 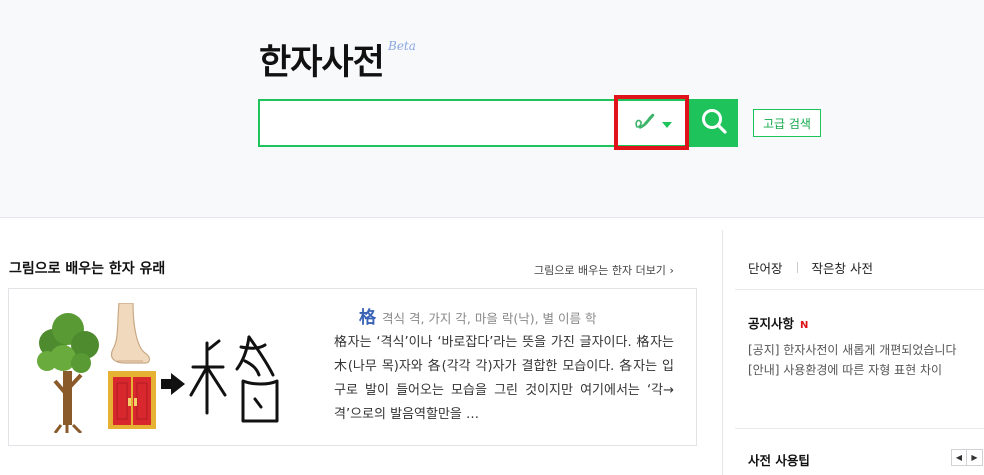 I want to click on notice-title-label: 공지사항, so click(x=771, y=323).